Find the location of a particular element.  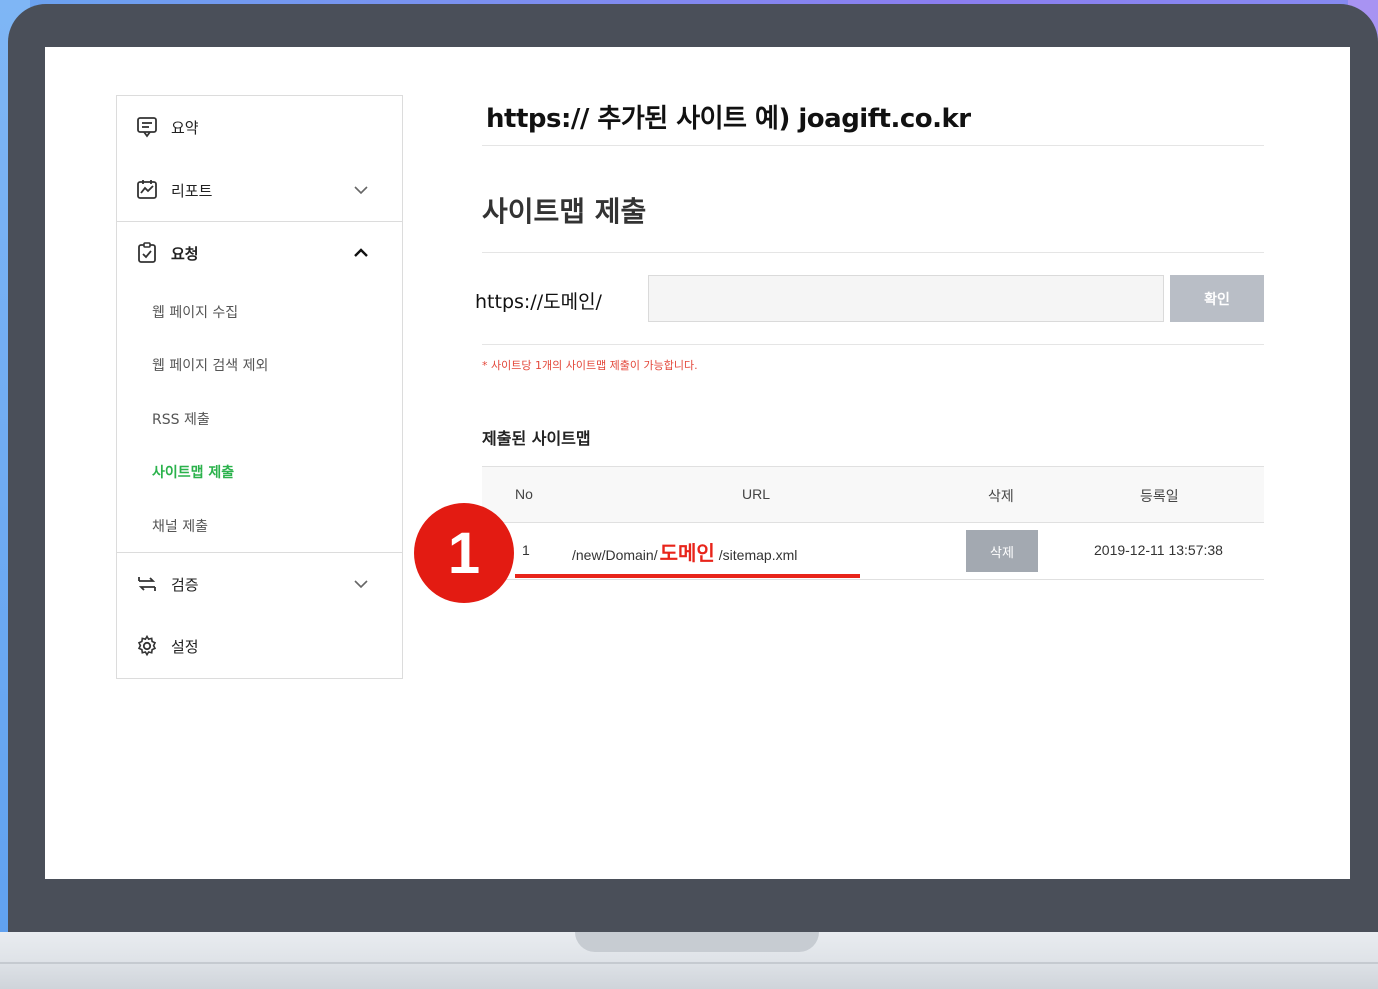

sidebar-item-label: 요청 is located at coordinates (185, 253).